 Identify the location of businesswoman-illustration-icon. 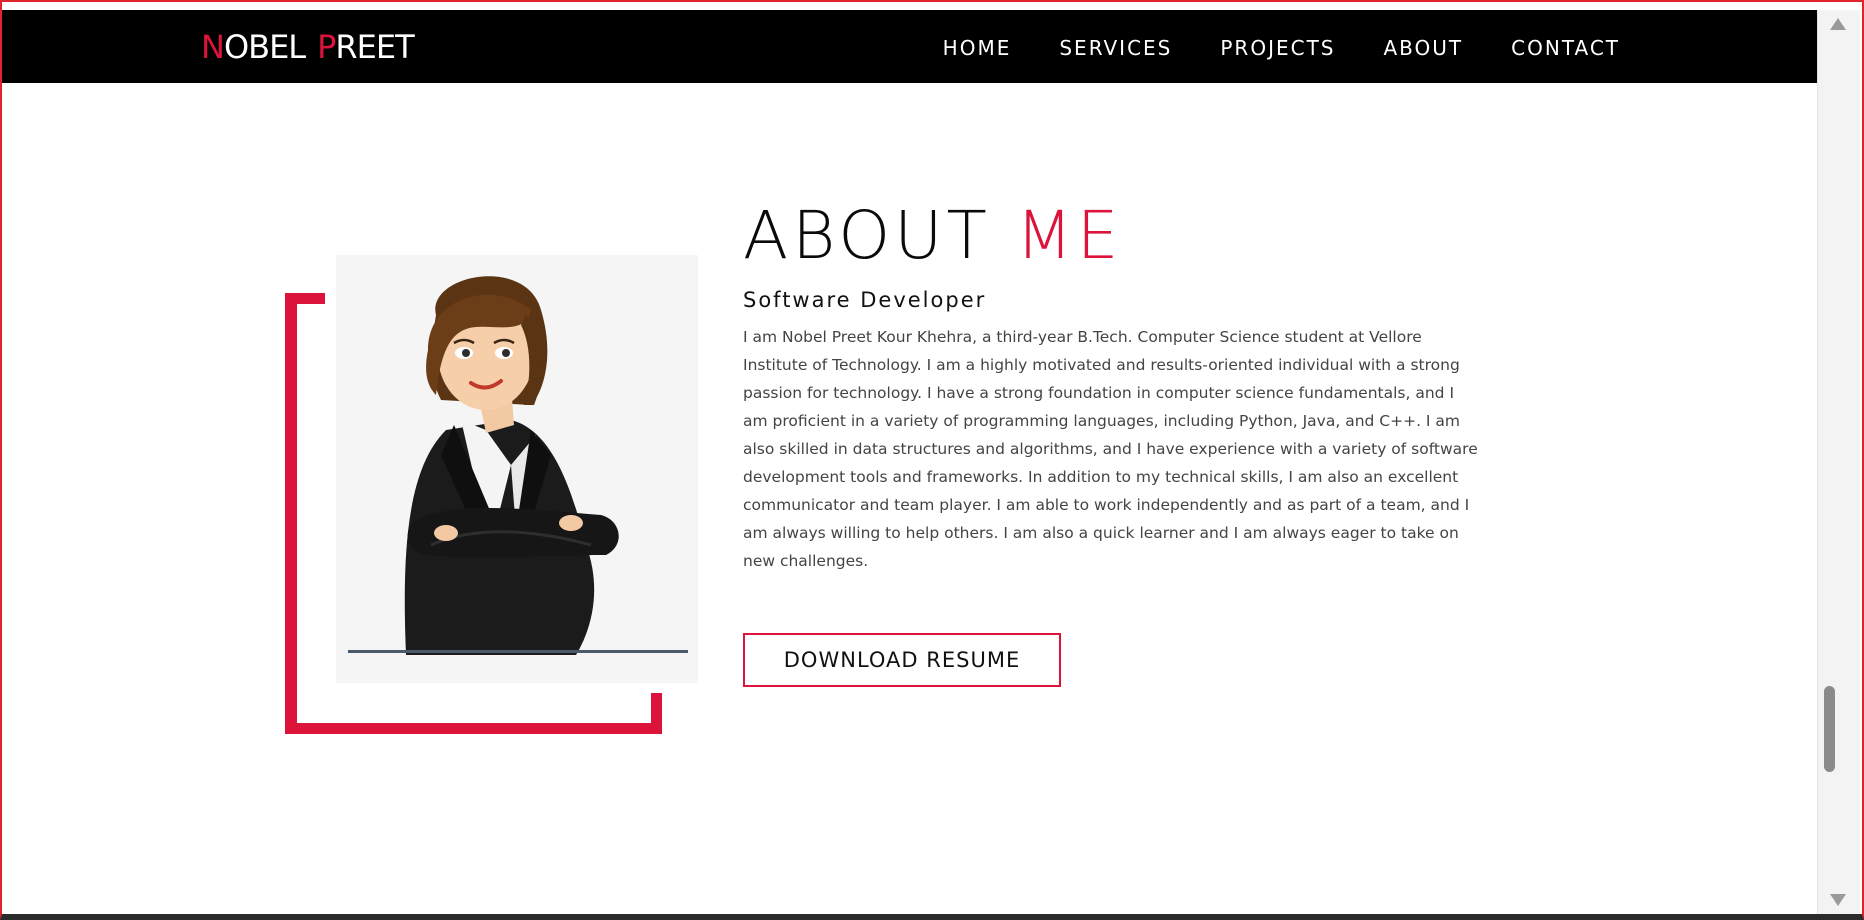
(517, 469).